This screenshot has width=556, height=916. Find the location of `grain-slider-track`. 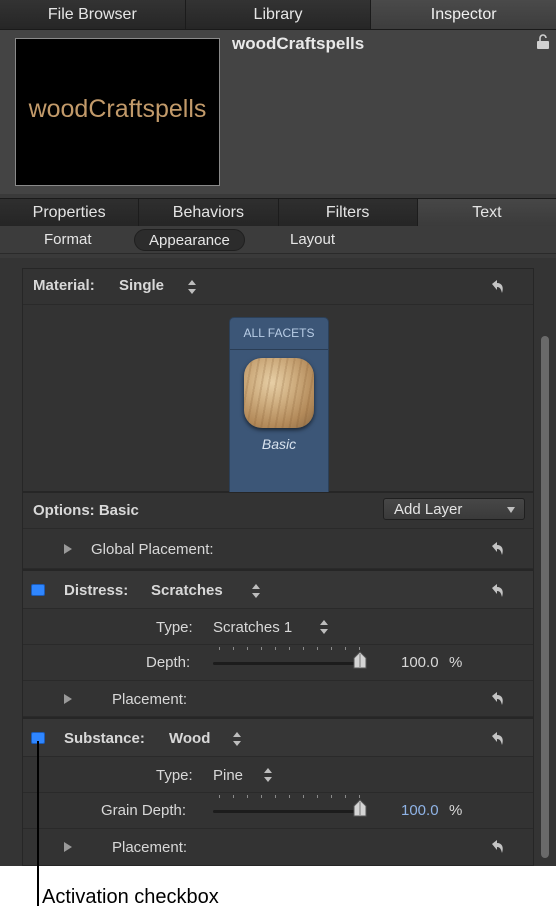

grain-slider-track is located at coordinates (288, 811).